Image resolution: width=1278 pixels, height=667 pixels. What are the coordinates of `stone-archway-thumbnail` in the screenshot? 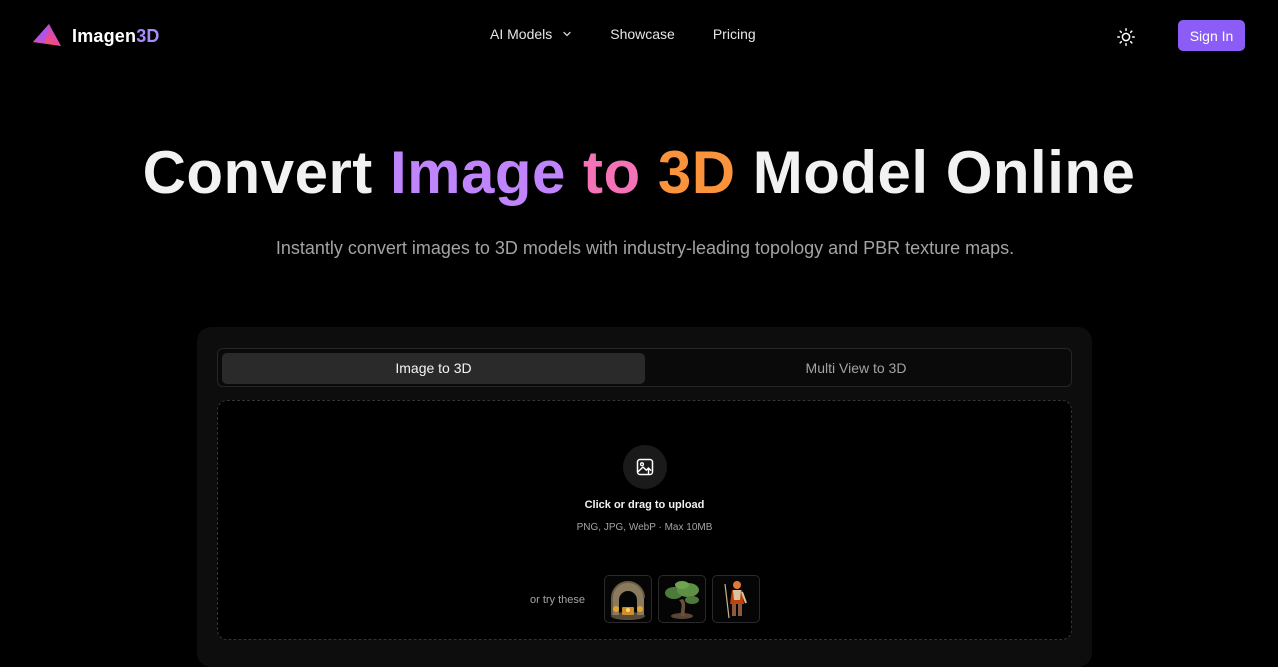 It's located at (628, 600).